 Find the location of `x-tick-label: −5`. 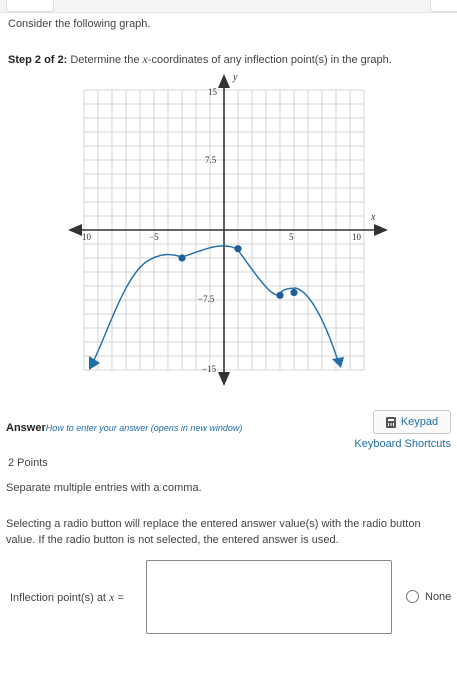

x-tick-label: −5 is located at coordinates (154, 237).